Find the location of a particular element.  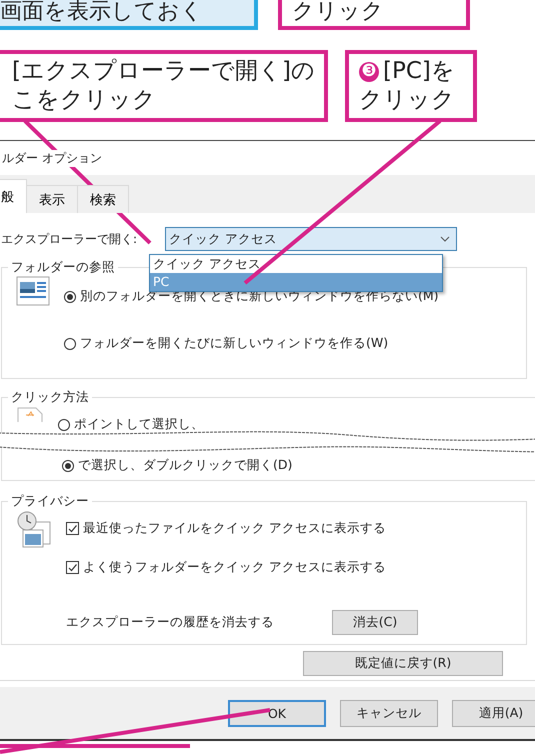

dropdown-option: クイック アクセス is located at coordinates (296, 264).